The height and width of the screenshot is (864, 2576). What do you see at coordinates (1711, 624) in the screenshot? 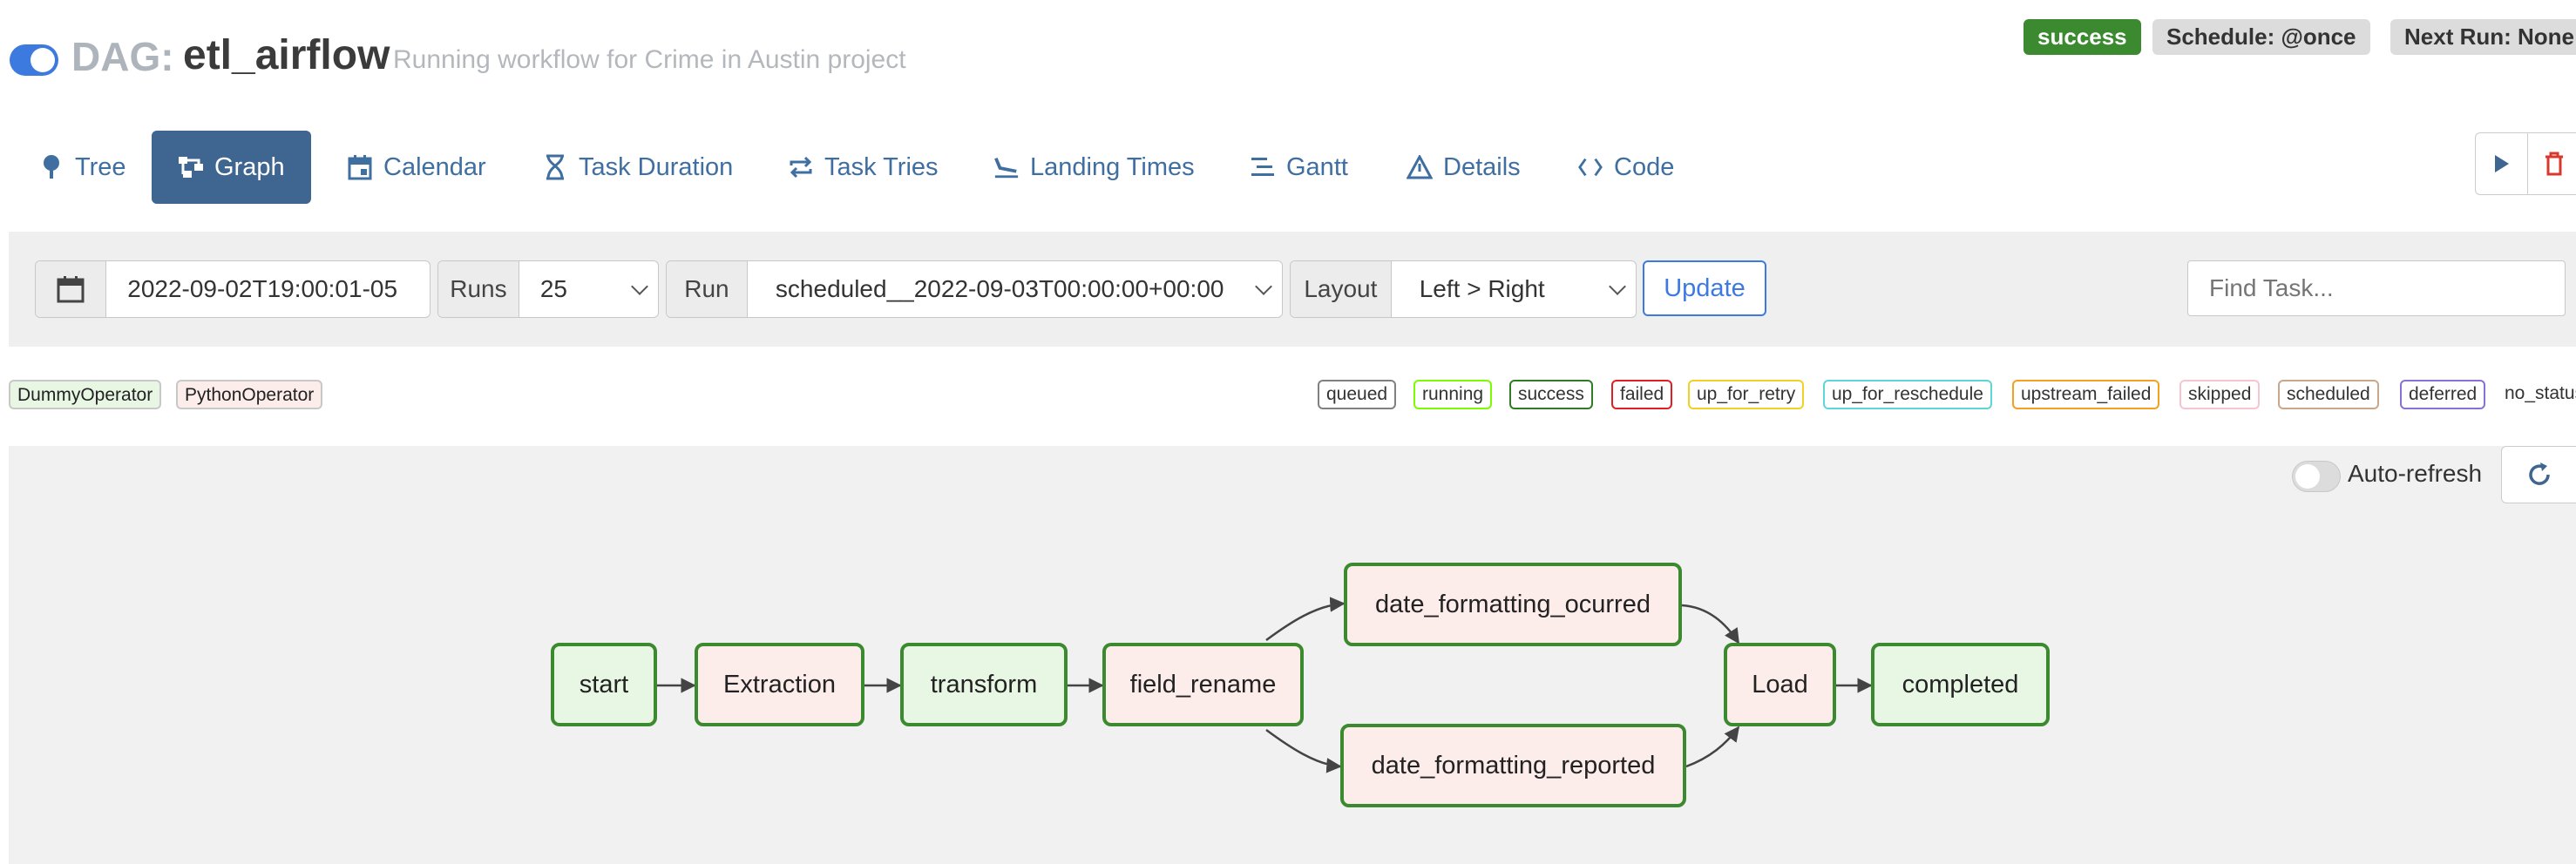
I see `edge-date-ocurred-load` at bounding box center [1711, 624].